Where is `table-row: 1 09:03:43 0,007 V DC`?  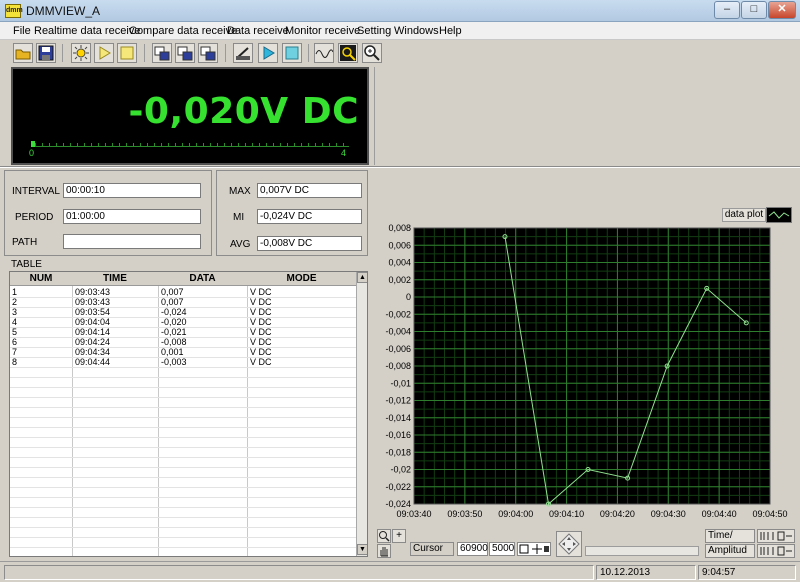
table-row: 1 09:03:43 0,007 V DC is located at coordinates (183, 292).